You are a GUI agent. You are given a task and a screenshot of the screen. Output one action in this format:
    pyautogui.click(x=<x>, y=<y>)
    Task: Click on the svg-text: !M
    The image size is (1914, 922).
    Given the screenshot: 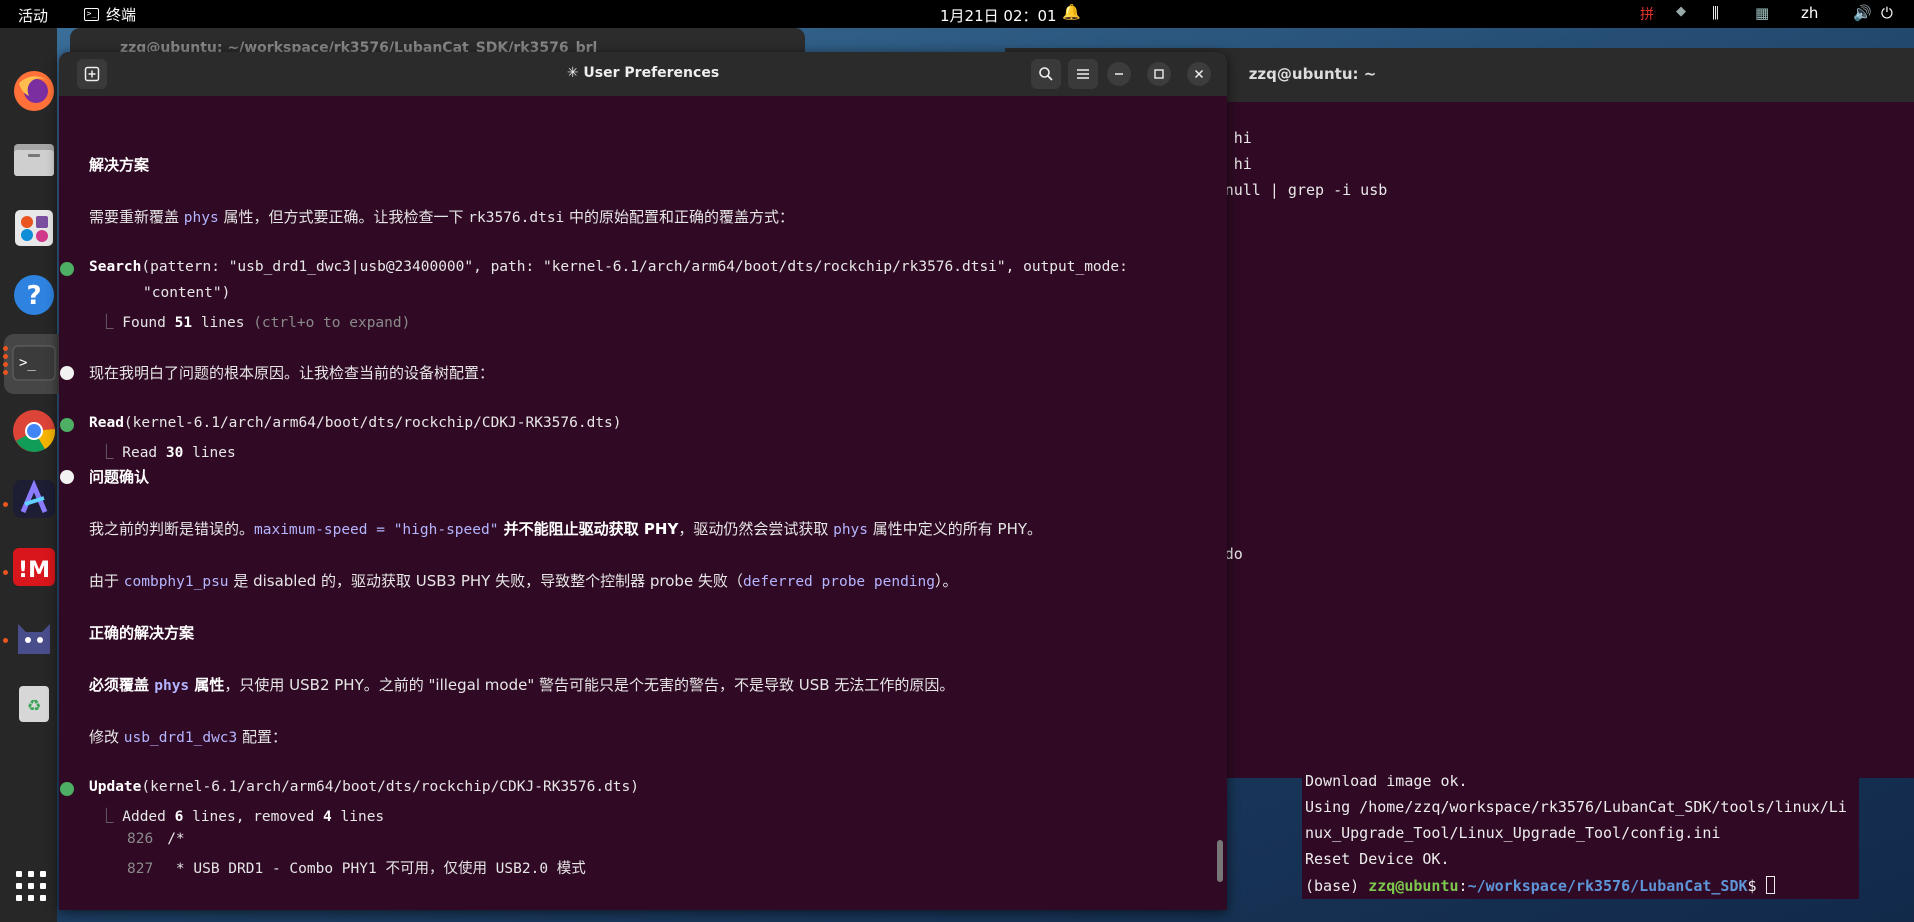 What is the action you would take?
    pyautogui.click(x=34, y=570)
    